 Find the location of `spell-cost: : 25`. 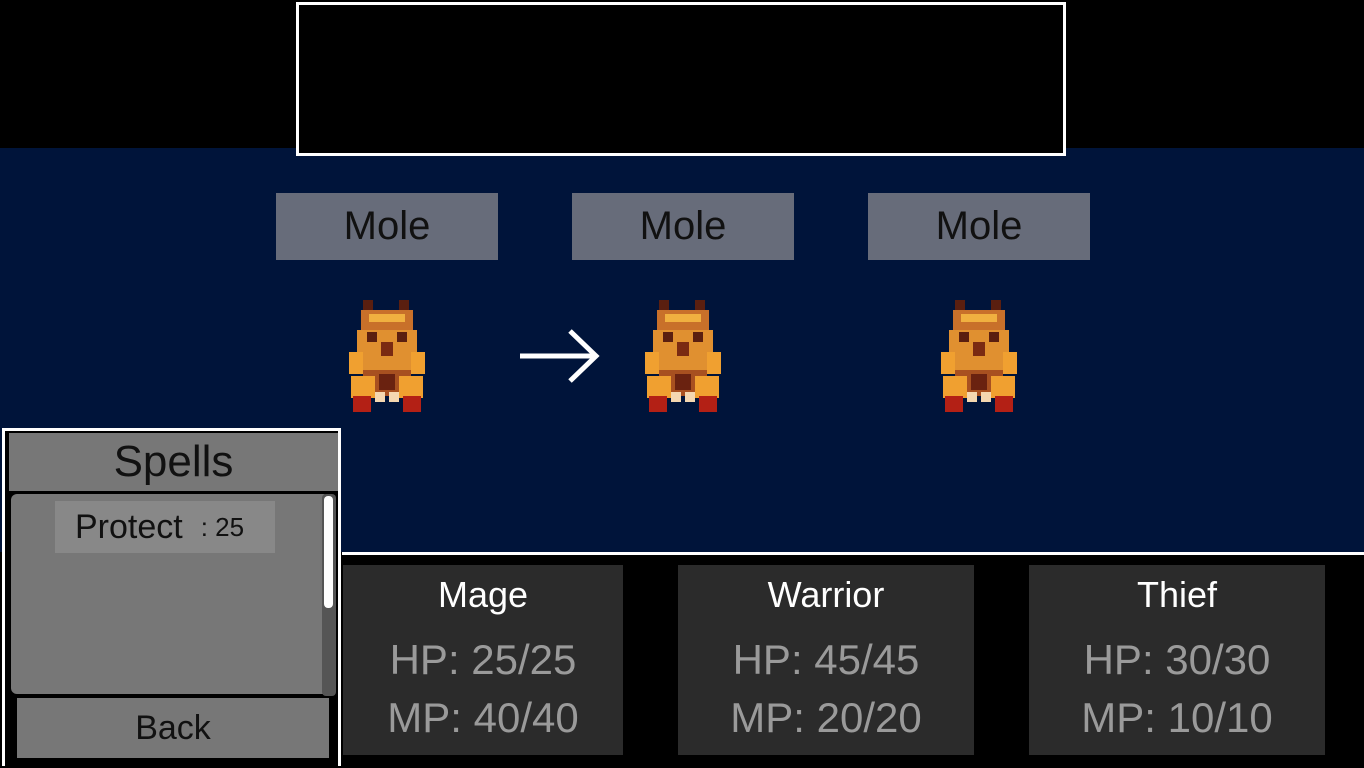

spell-cost: : 25 is located at coordinates (222, 526).